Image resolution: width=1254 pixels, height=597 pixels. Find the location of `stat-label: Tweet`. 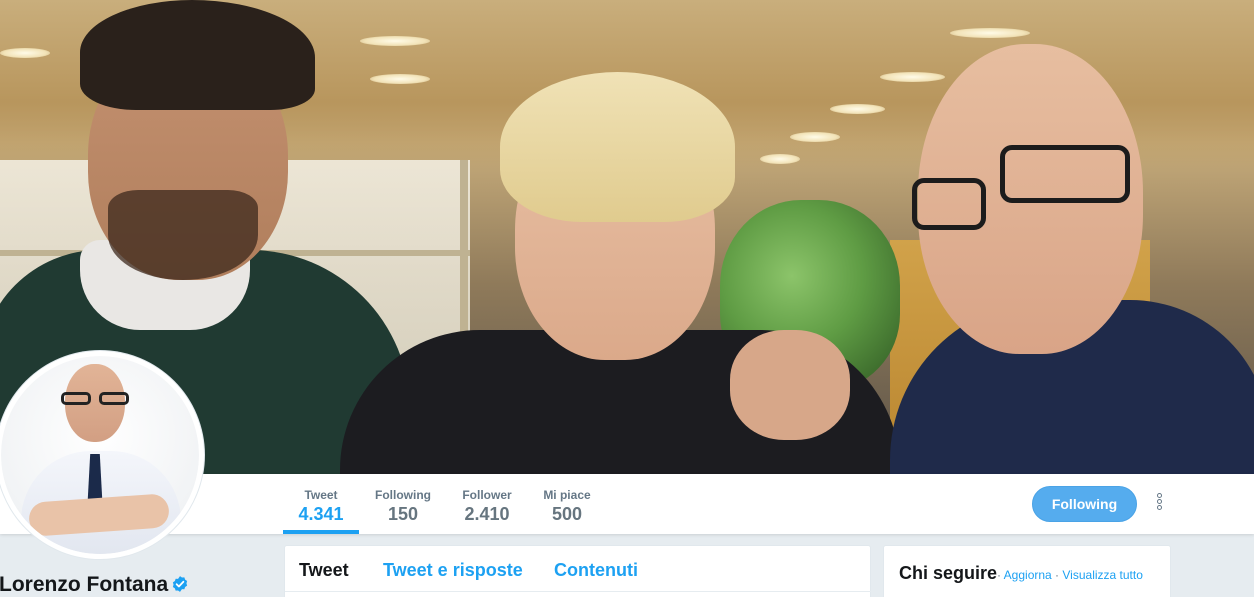

stat-label: Tweet is located at coordinates (321, 495).